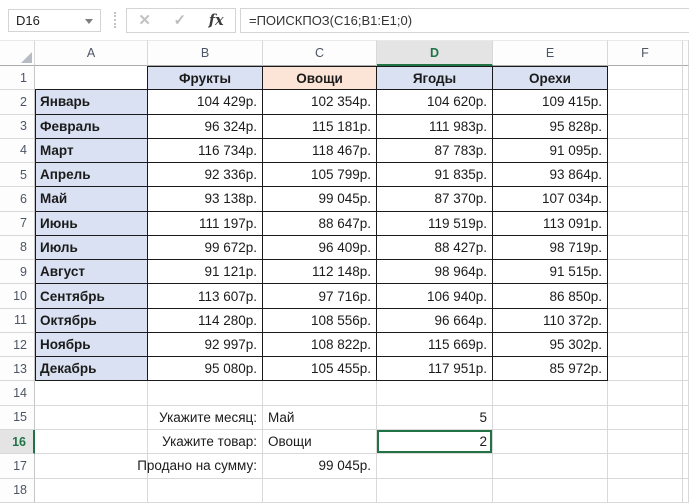 The height and width of the screenshot is (503, 689). Describe the element at coordinates (17, 78) in the screenshot. I see `row-header-1: 1` at that location.